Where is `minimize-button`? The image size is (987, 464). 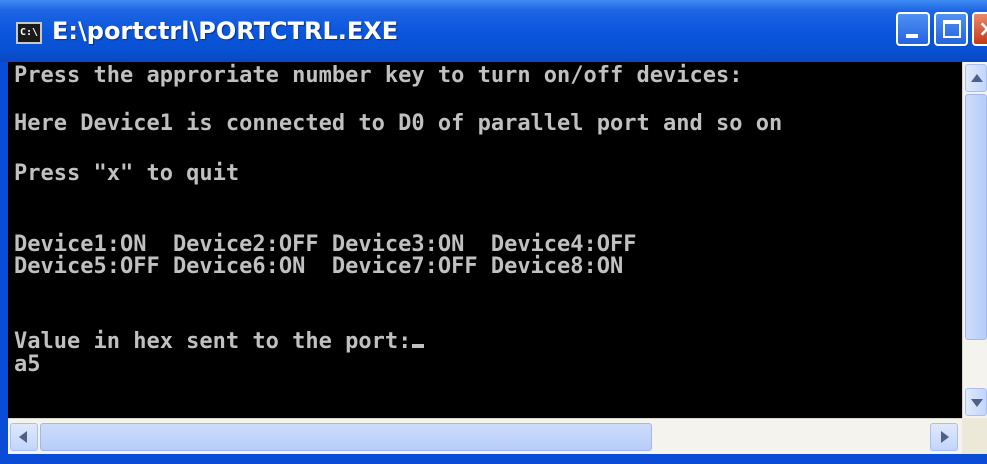
minimize-button is located at coordinates (913, 29).